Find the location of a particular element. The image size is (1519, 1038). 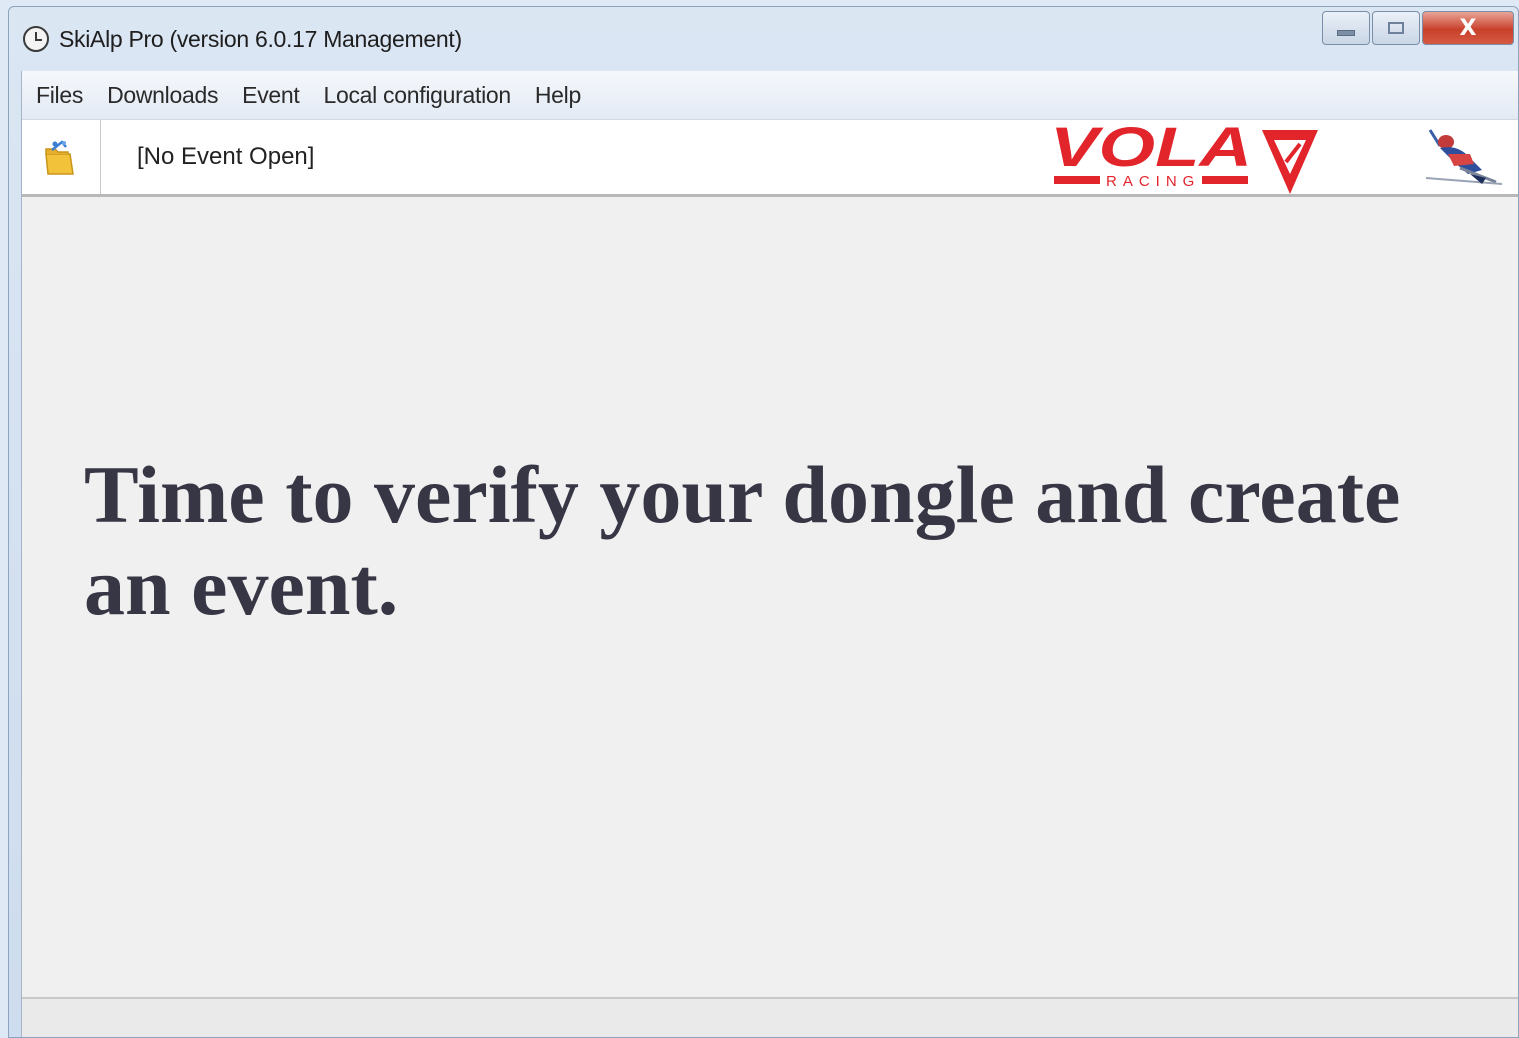

clock-icon is located at coordinates (36, 39).